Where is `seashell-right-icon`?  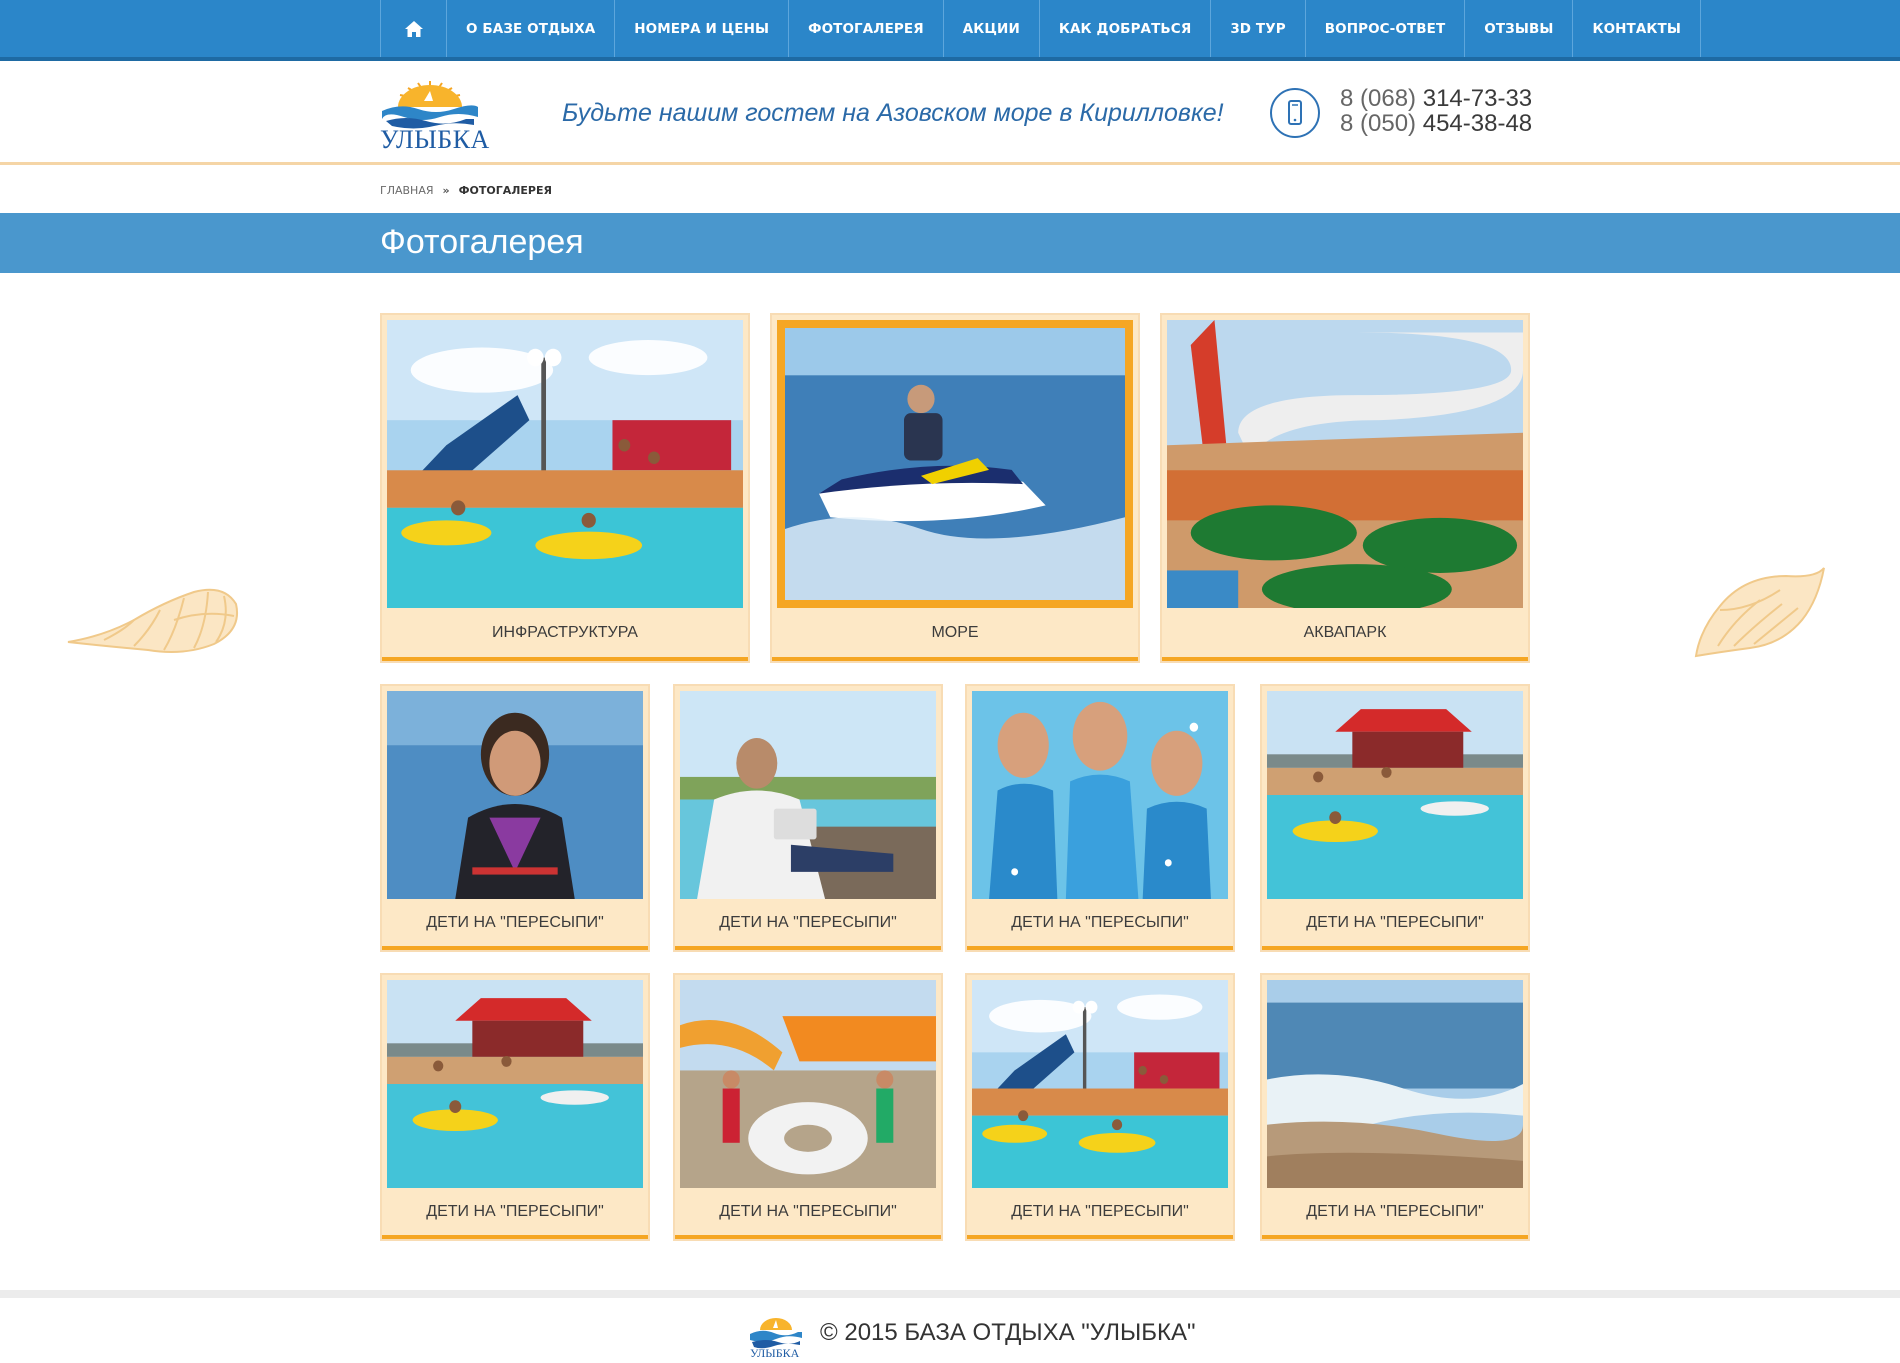 seashell-right-icon is located at coordinates (1780, 610).